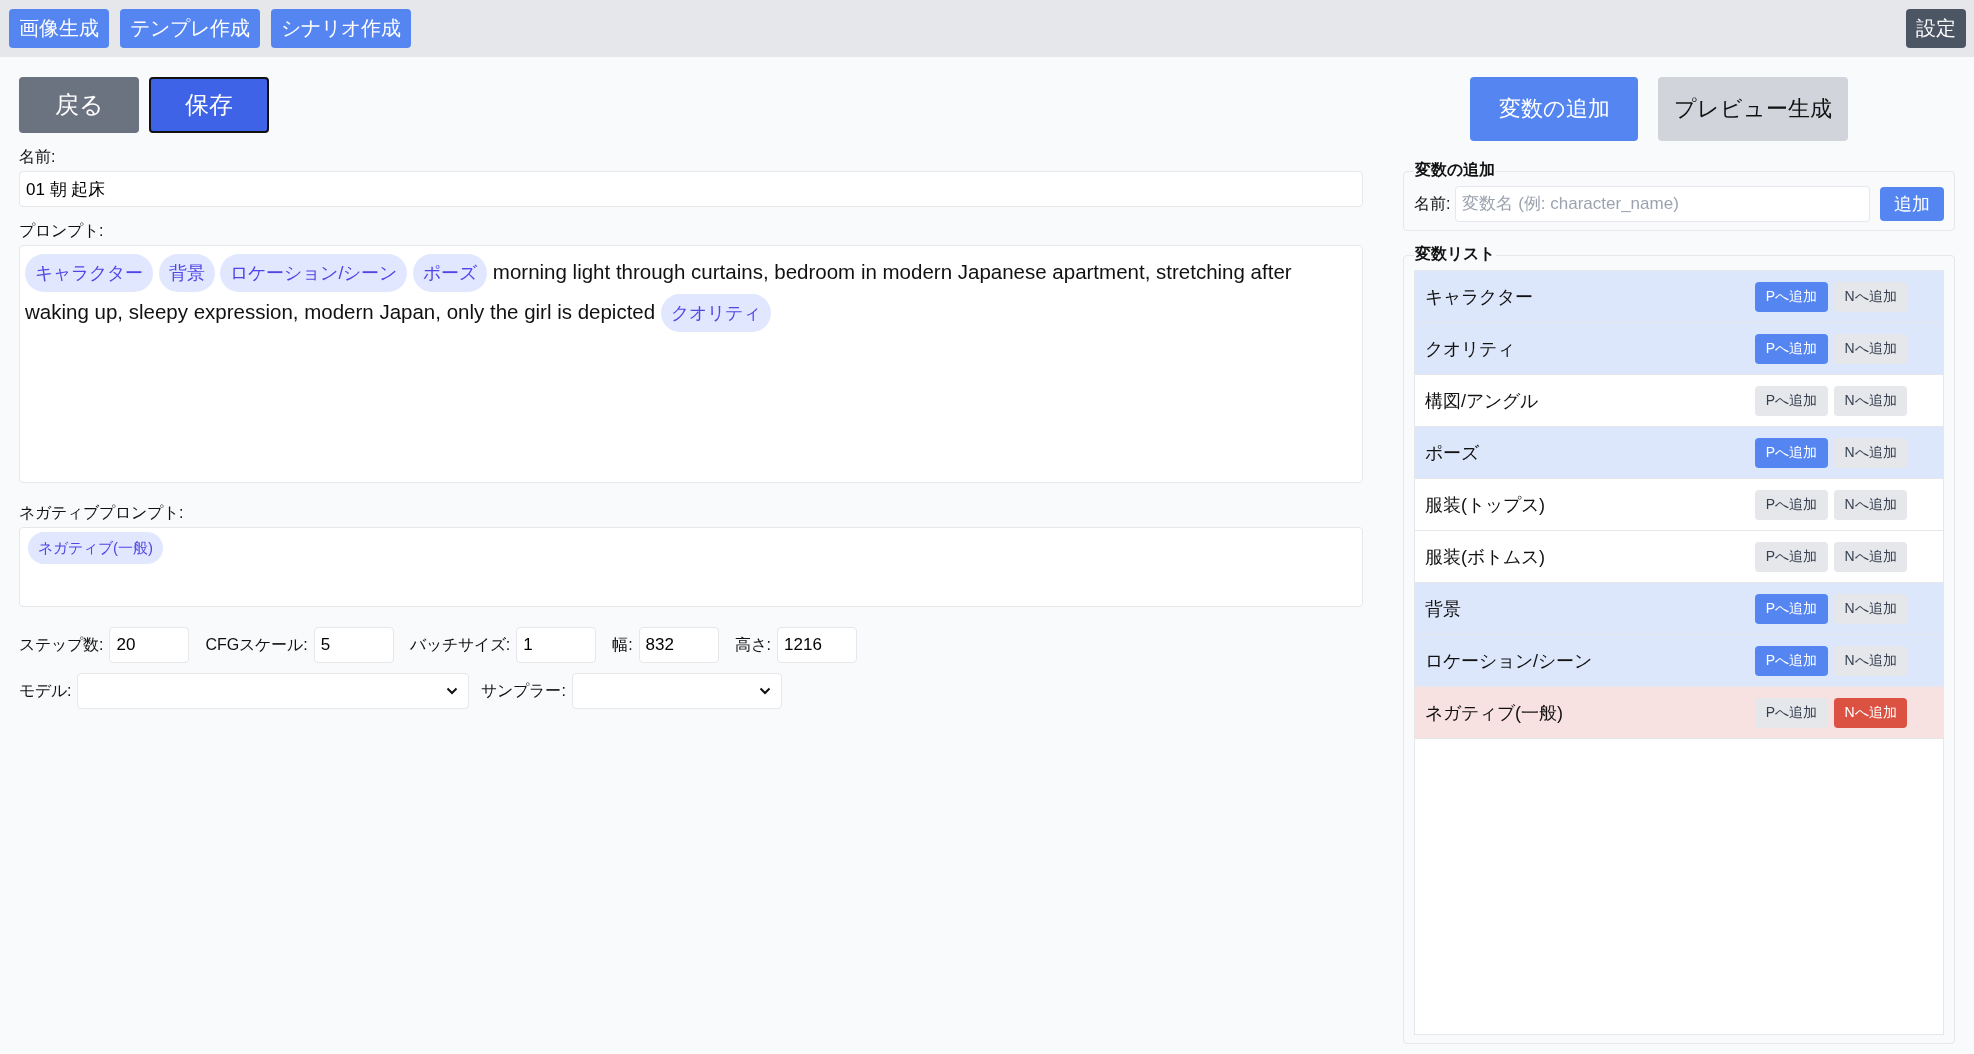 The image size is (1974, 1054). I want to click on settings-button: 設定, so click(1936, 28).